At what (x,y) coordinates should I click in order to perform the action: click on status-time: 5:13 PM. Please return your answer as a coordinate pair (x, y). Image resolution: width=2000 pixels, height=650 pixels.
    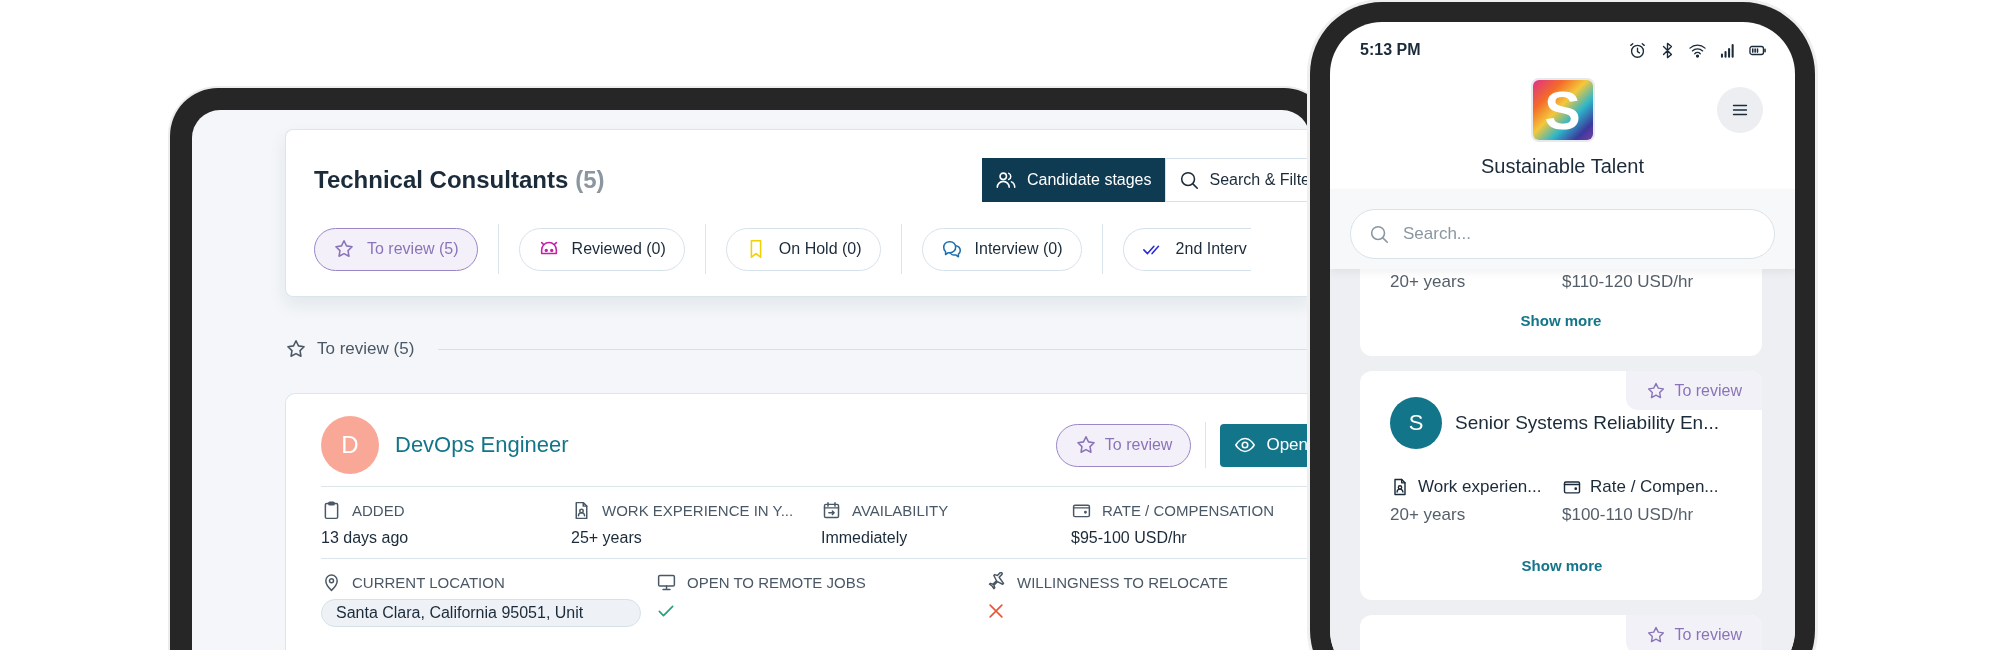
    Looking at the image, I should click on (1390, 50).